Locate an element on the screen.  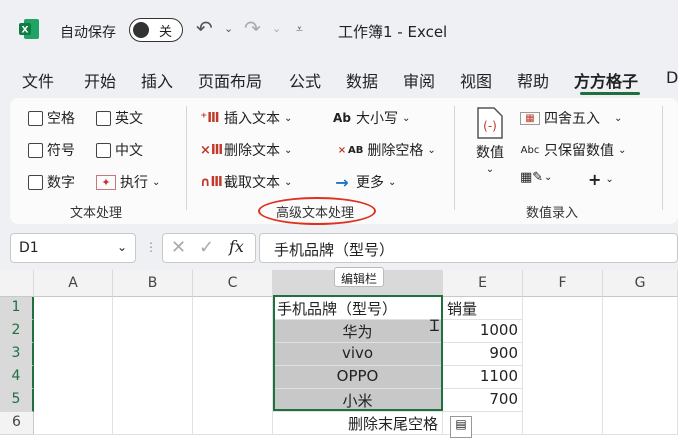
row-header-5: 5 is located at coordinates (17, 400).